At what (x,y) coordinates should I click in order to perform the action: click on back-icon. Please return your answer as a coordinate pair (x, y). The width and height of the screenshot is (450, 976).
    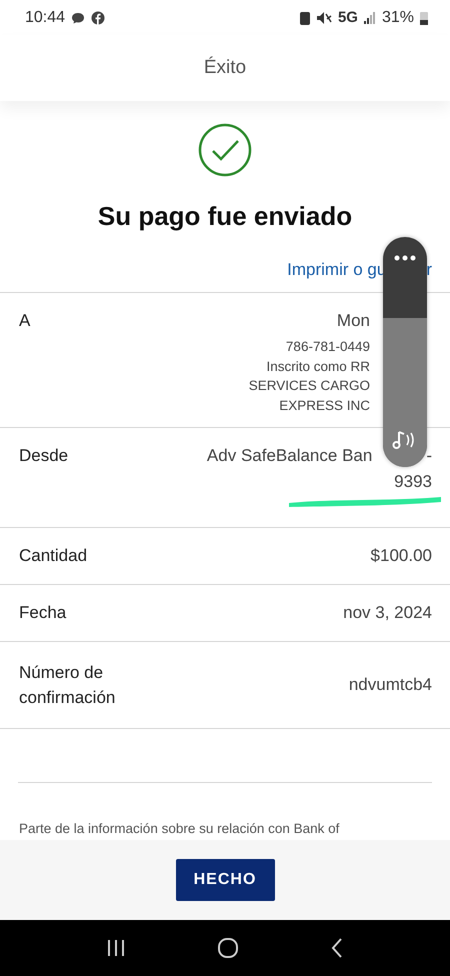
    Looking at the image, I should click on (337, 948).